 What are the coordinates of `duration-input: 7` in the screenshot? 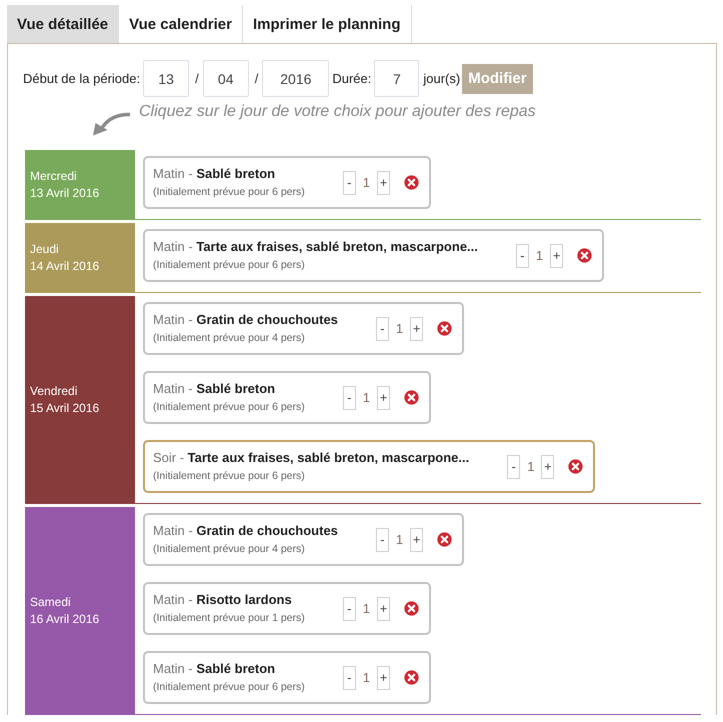 It's located at (397, 78).